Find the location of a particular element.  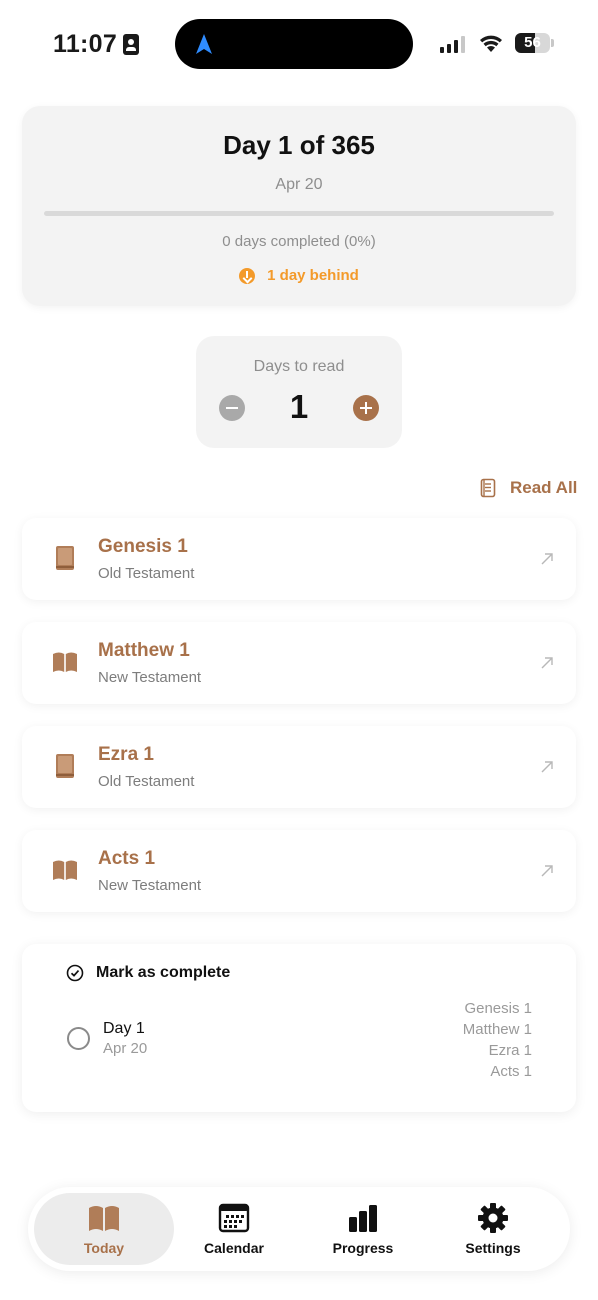

day-title: Day 1 of 365 is located at coordinates (299, 145).